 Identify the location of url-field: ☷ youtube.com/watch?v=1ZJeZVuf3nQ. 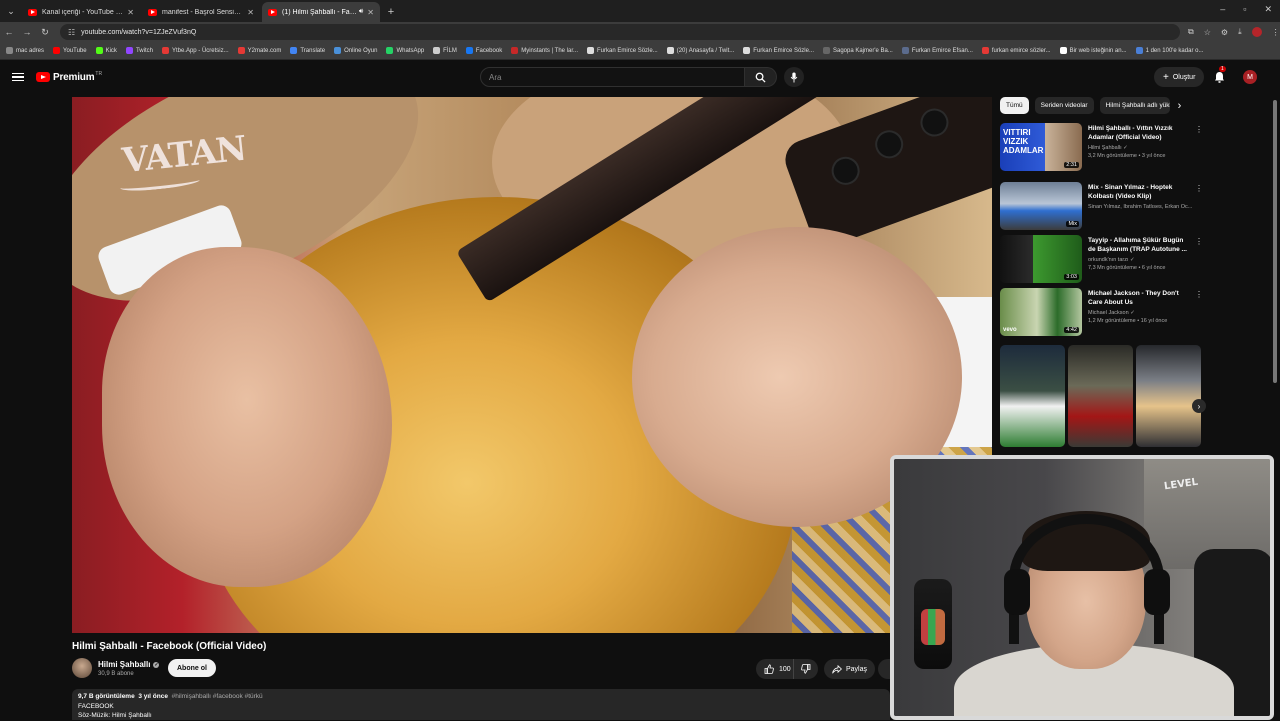
(620, 32).